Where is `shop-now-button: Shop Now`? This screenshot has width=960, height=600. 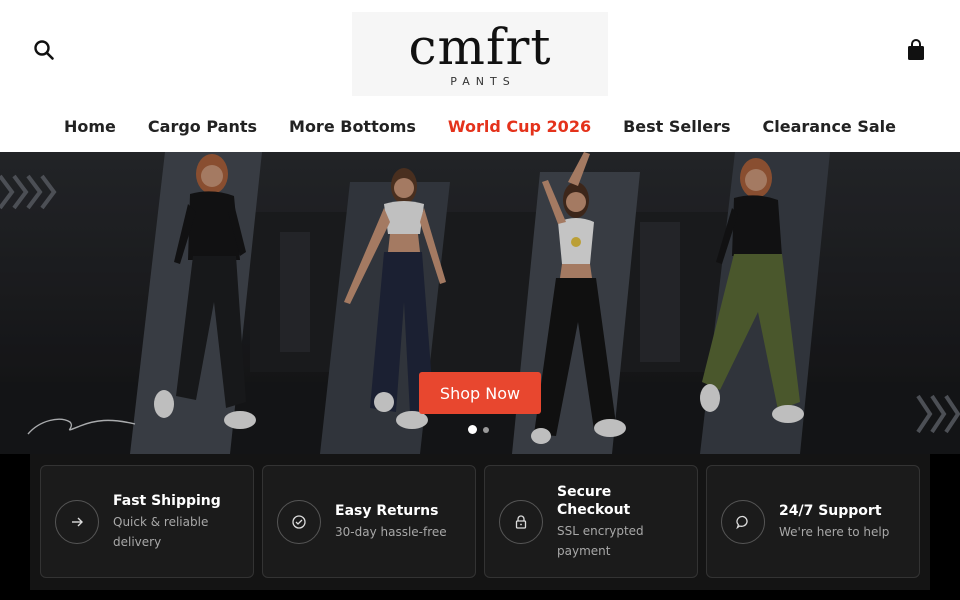
shop-now-button: Shop Now is located at coordinates (480, 393).